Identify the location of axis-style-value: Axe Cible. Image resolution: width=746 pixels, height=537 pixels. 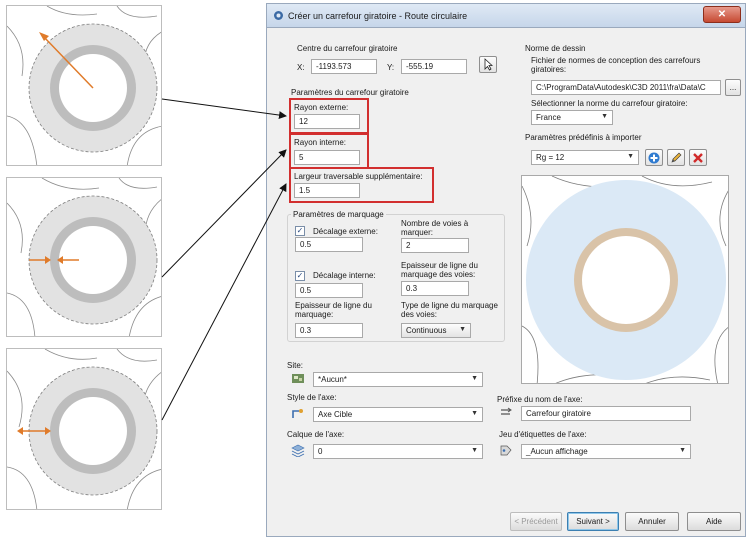
(335, 414).